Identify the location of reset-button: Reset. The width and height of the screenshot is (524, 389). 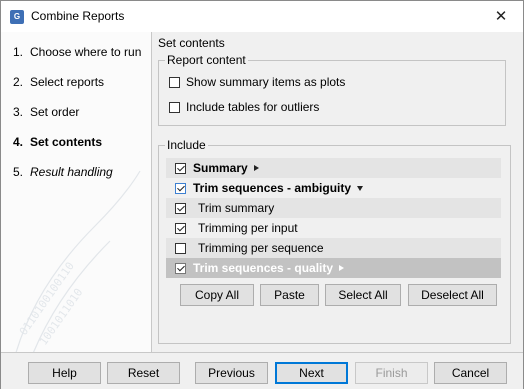
(143, 373).